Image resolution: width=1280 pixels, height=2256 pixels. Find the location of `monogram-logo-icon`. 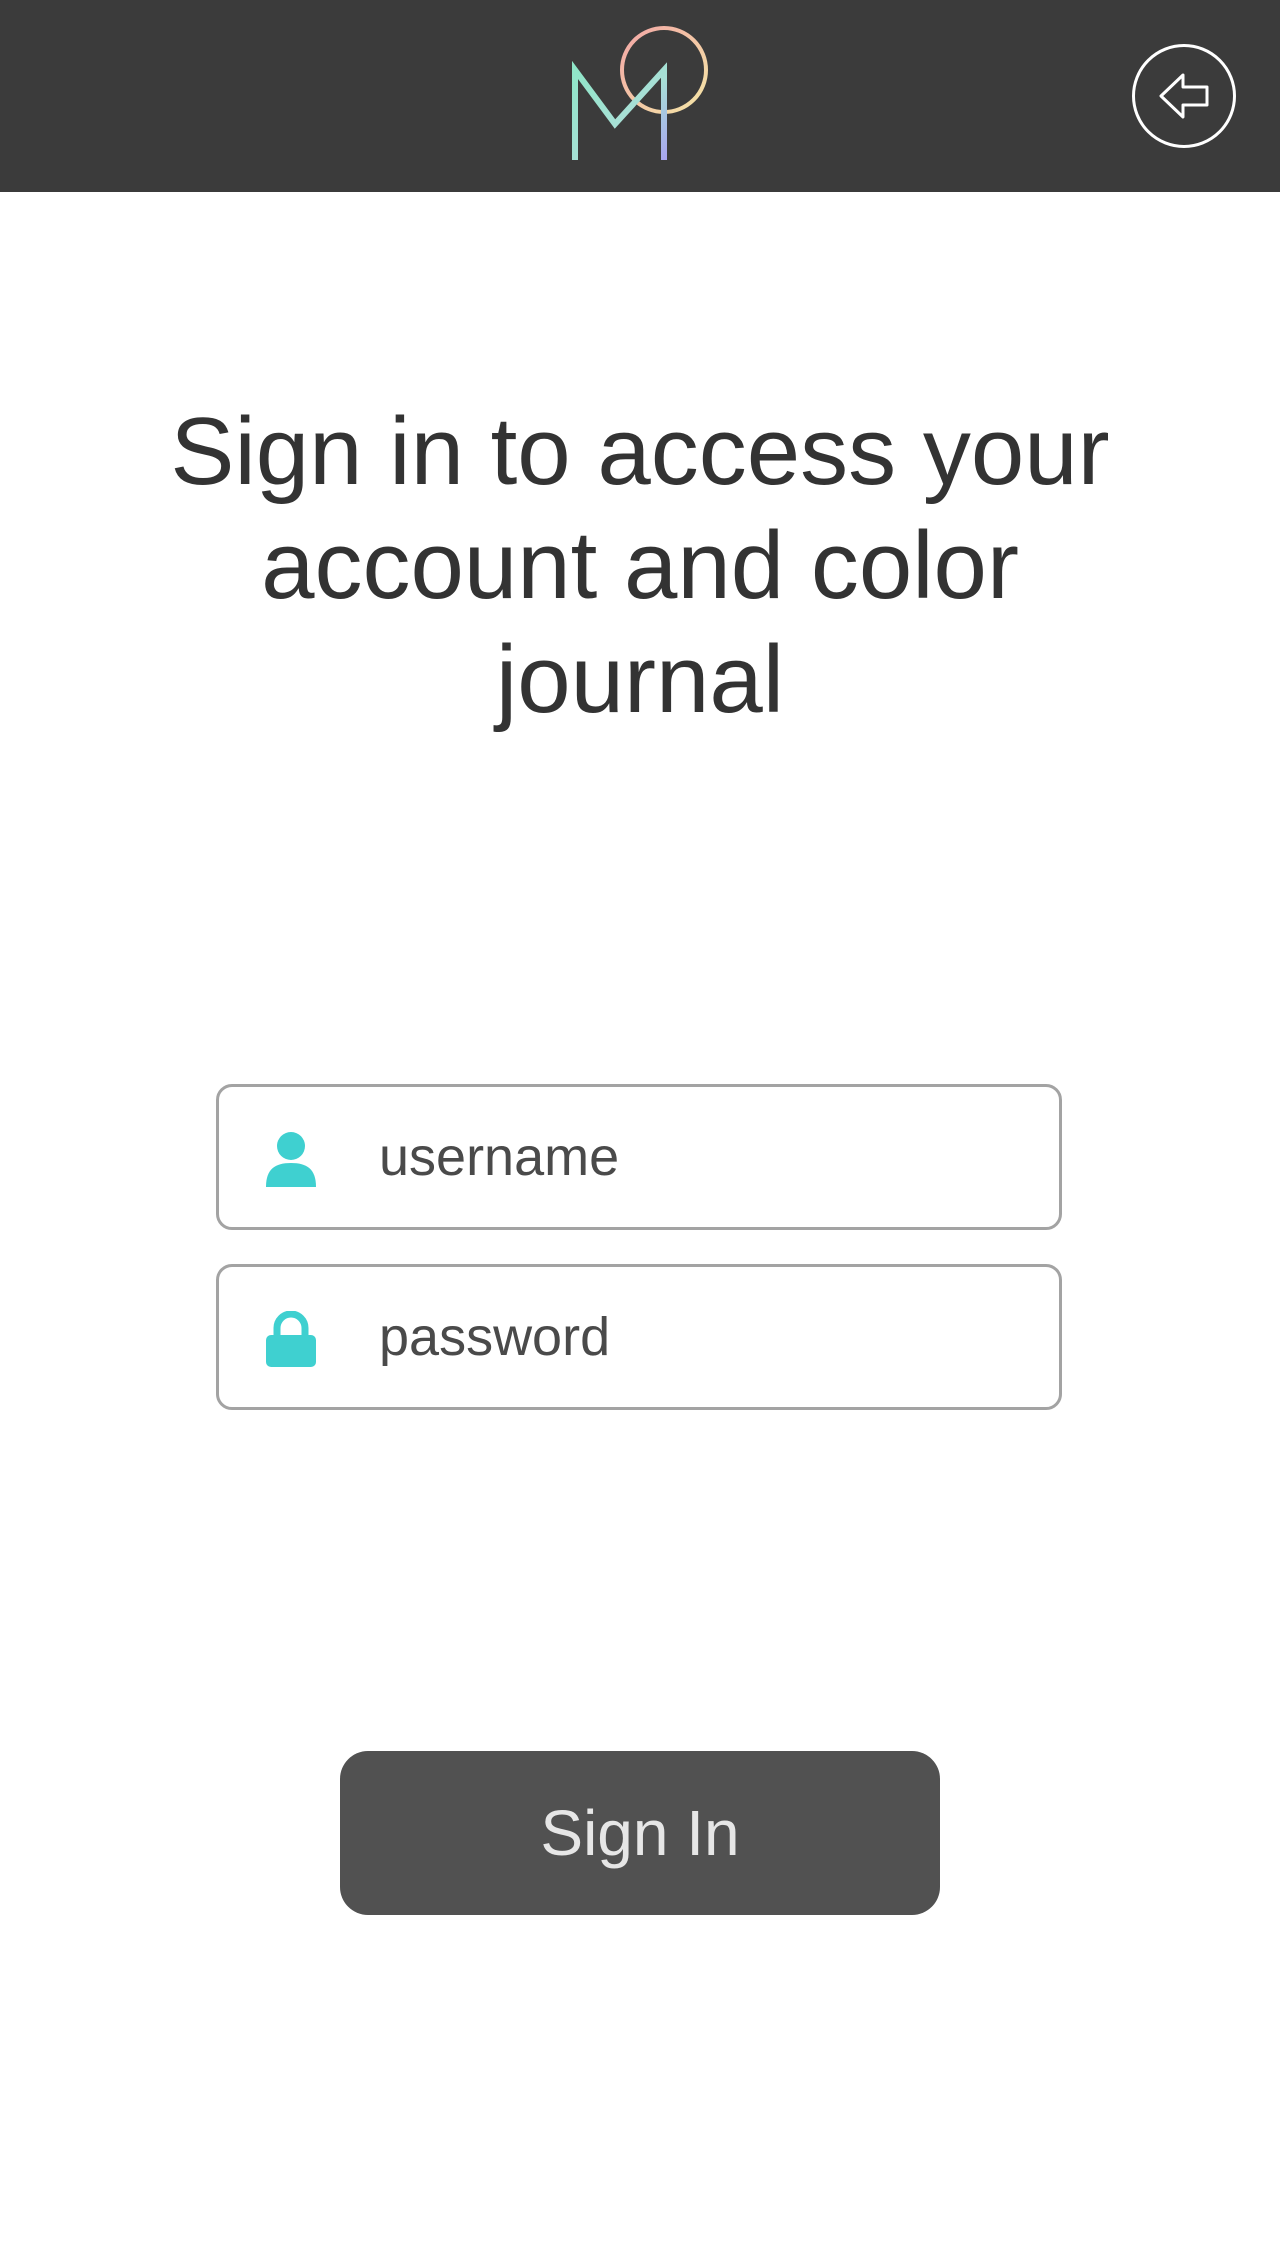

monogram-logo-icon is located at coordinates (640, 93).